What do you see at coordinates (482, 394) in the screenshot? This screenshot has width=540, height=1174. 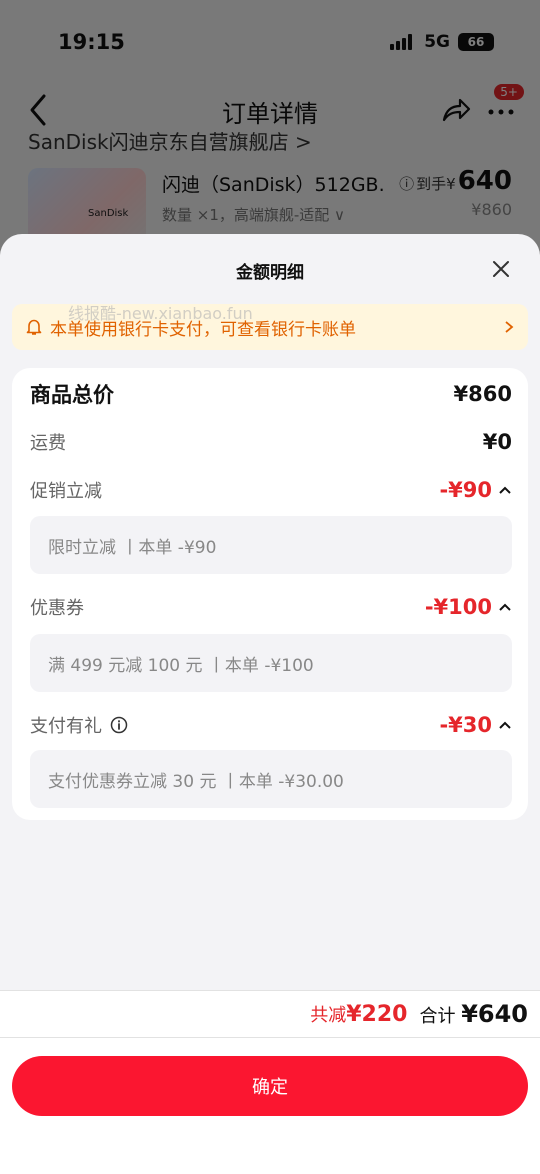 I see `goods-total-value: ¥860` at bounding box center [482, 394].